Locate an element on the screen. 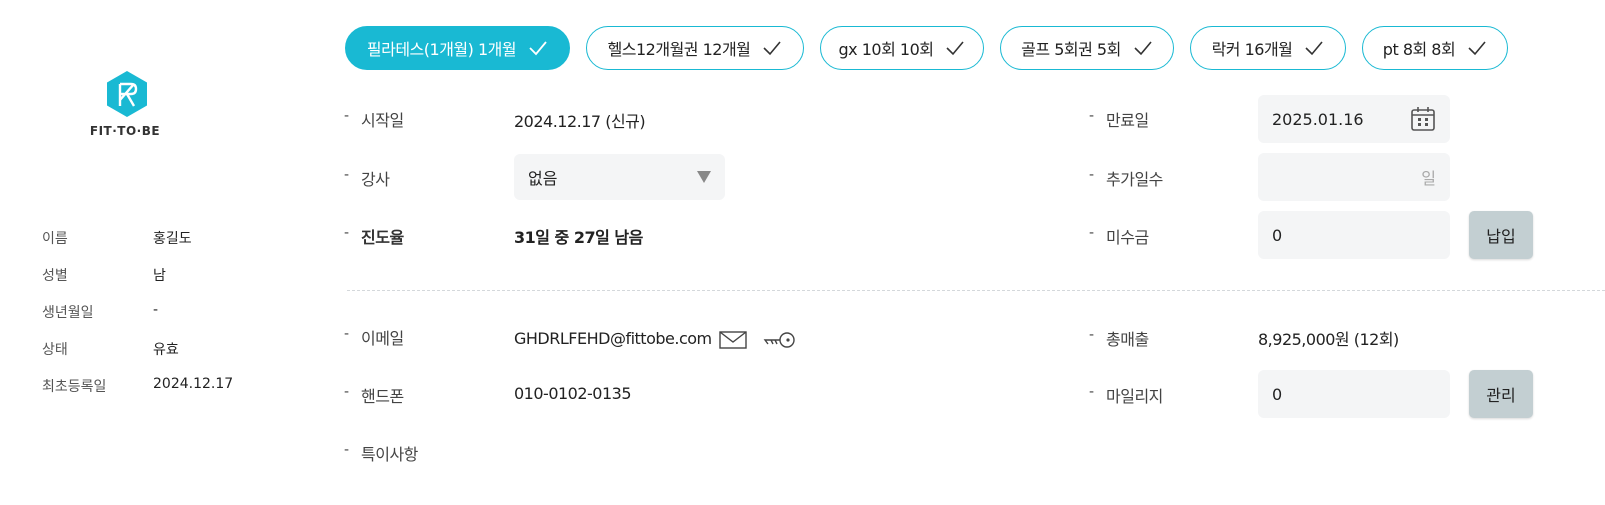 The width and height of the screenshot is (1605, 505). instructor-value: 없음 is located at coordinates (543, 178).